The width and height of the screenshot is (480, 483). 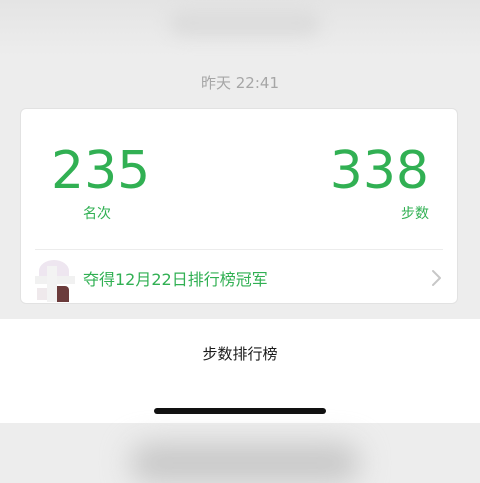 What do you see at coordinates (245, 23) in the screenshot?
I see `blurred-header-shape` at bounding box center [245, 23].